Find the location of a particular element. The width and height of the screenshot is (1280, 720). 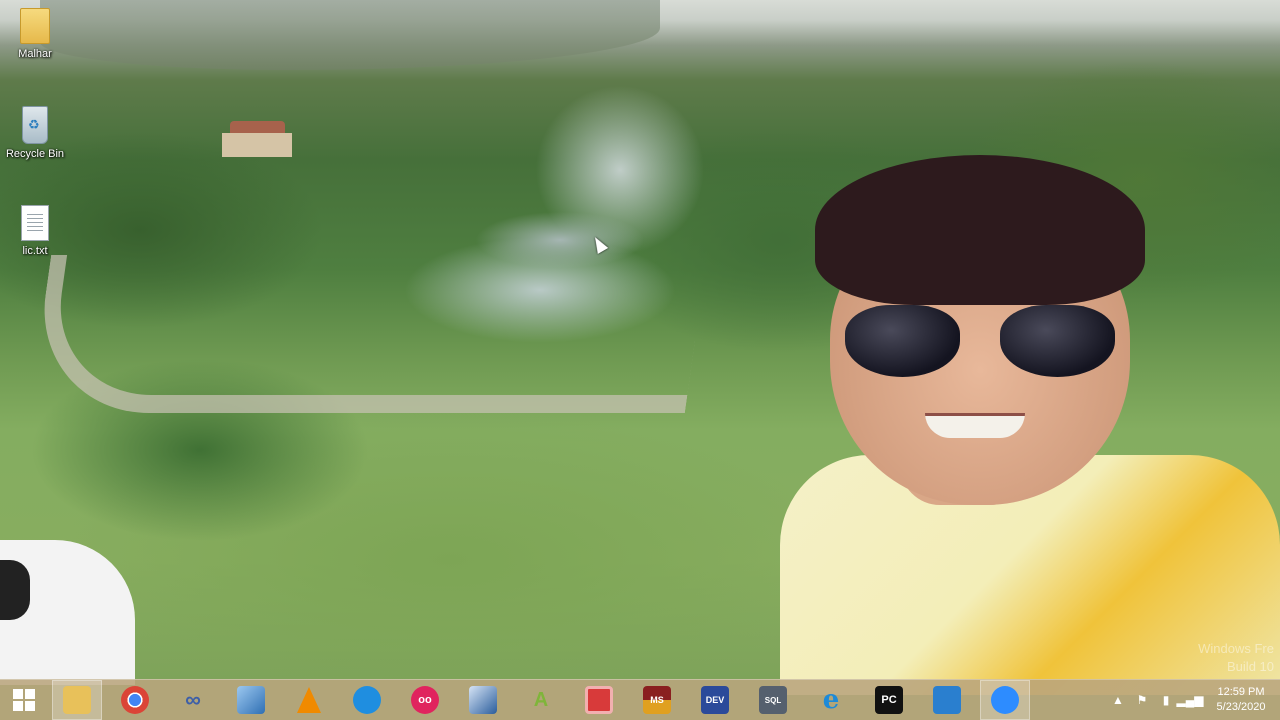

taskbar-app-virtualbox is located at coordinates (251, 700).